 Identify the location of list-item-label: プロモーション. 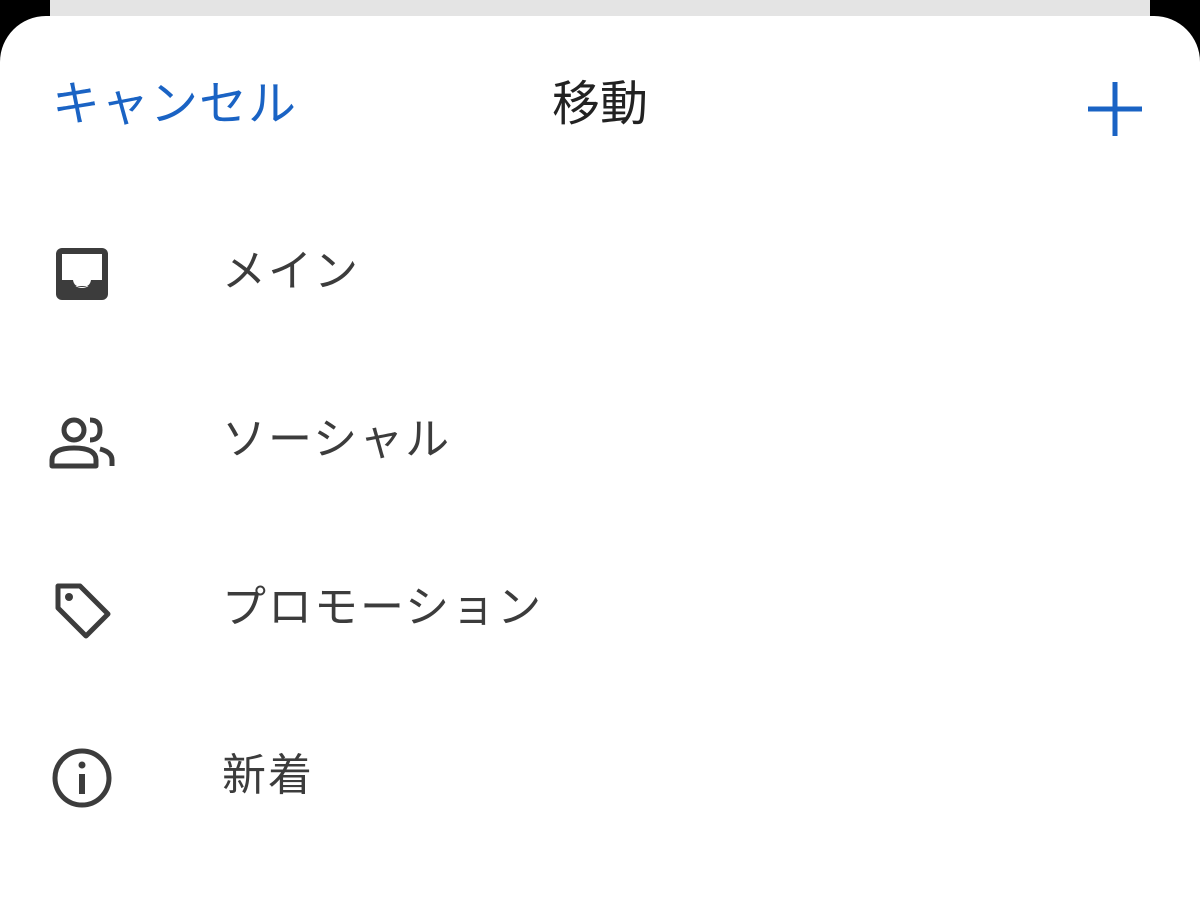
(383, 607).